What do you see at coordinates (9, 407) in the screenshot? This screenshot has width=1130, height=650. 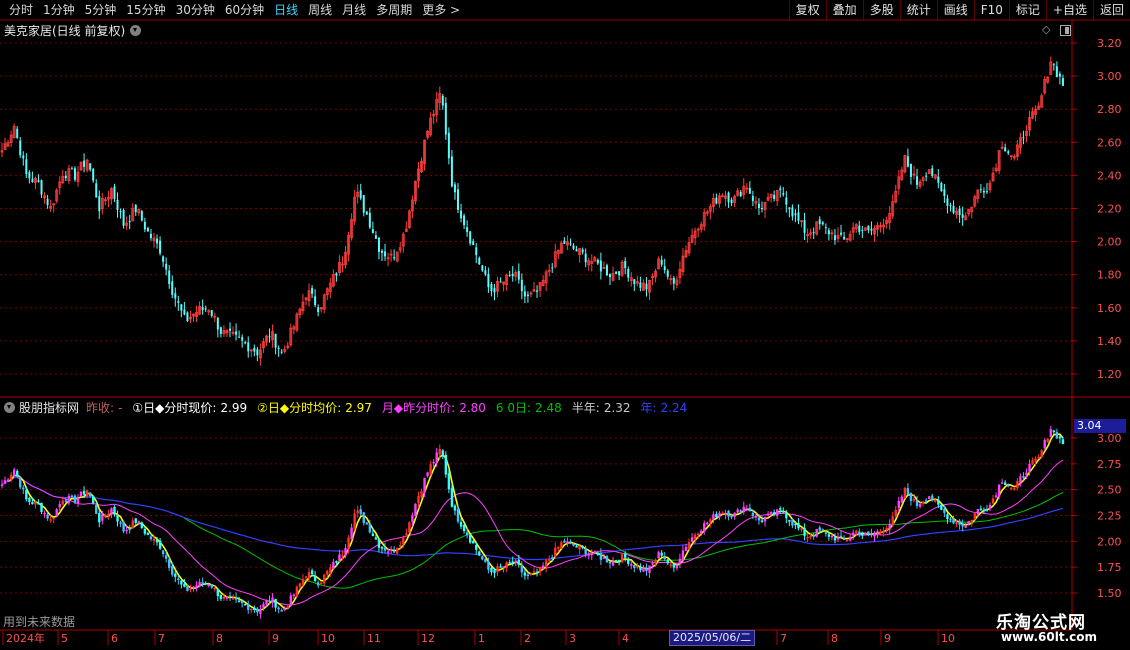 I see `indicator-dropdown-icon` at bounding box center [9, 407].